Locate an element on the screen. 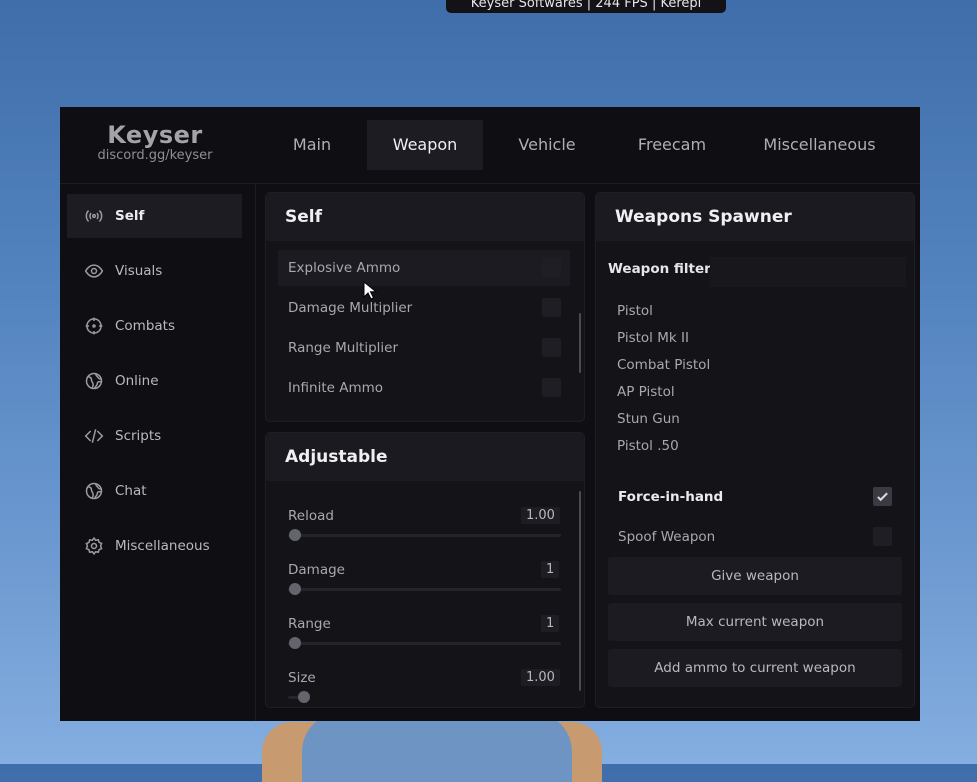 This screenshot has width=977, height=782. code-icon is located at coordinates (94, 436).